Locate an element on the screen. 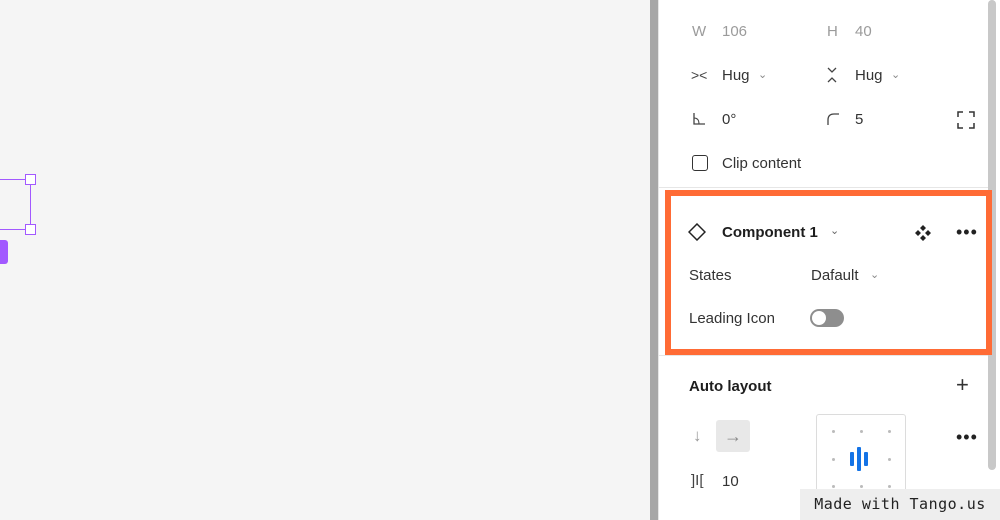  corner-radius-icon is located at coordinates (833, 119).